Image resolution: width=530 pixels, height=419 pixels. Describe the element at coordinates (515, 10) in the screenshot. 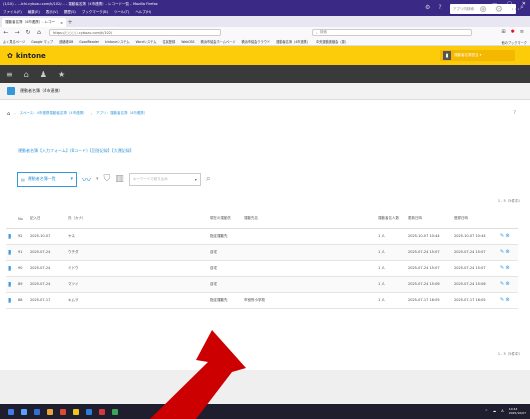

I see `more-options-icon: ⋯` at that location.